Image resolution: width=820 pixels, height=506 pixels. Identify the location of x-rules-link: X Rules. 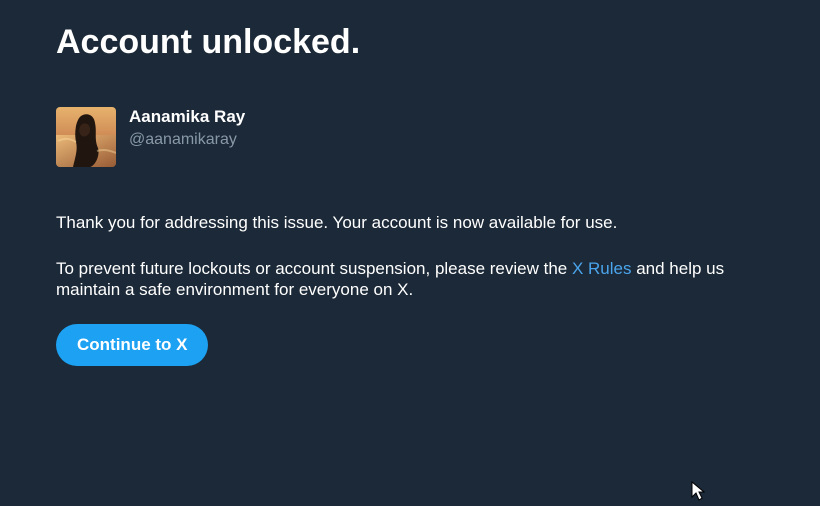
(602, 268).